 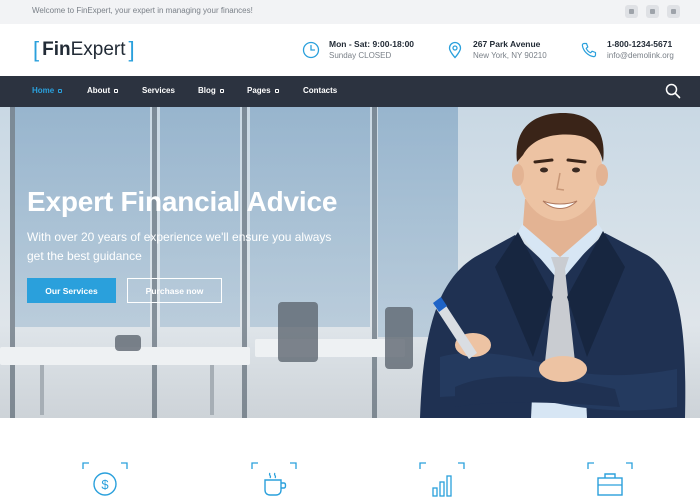 I want to click on address-title: 267 Park Avenue, so click(x=507, y=44).